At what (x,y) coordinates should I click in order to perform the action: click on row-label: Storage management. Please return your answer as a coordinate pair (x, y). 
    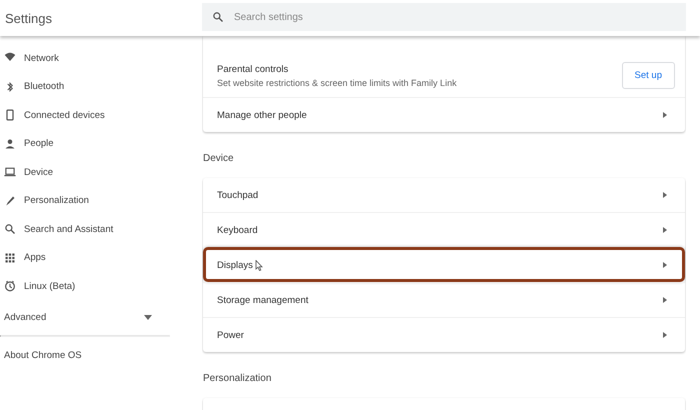
    Looking at the image, I should click on (262, 300).